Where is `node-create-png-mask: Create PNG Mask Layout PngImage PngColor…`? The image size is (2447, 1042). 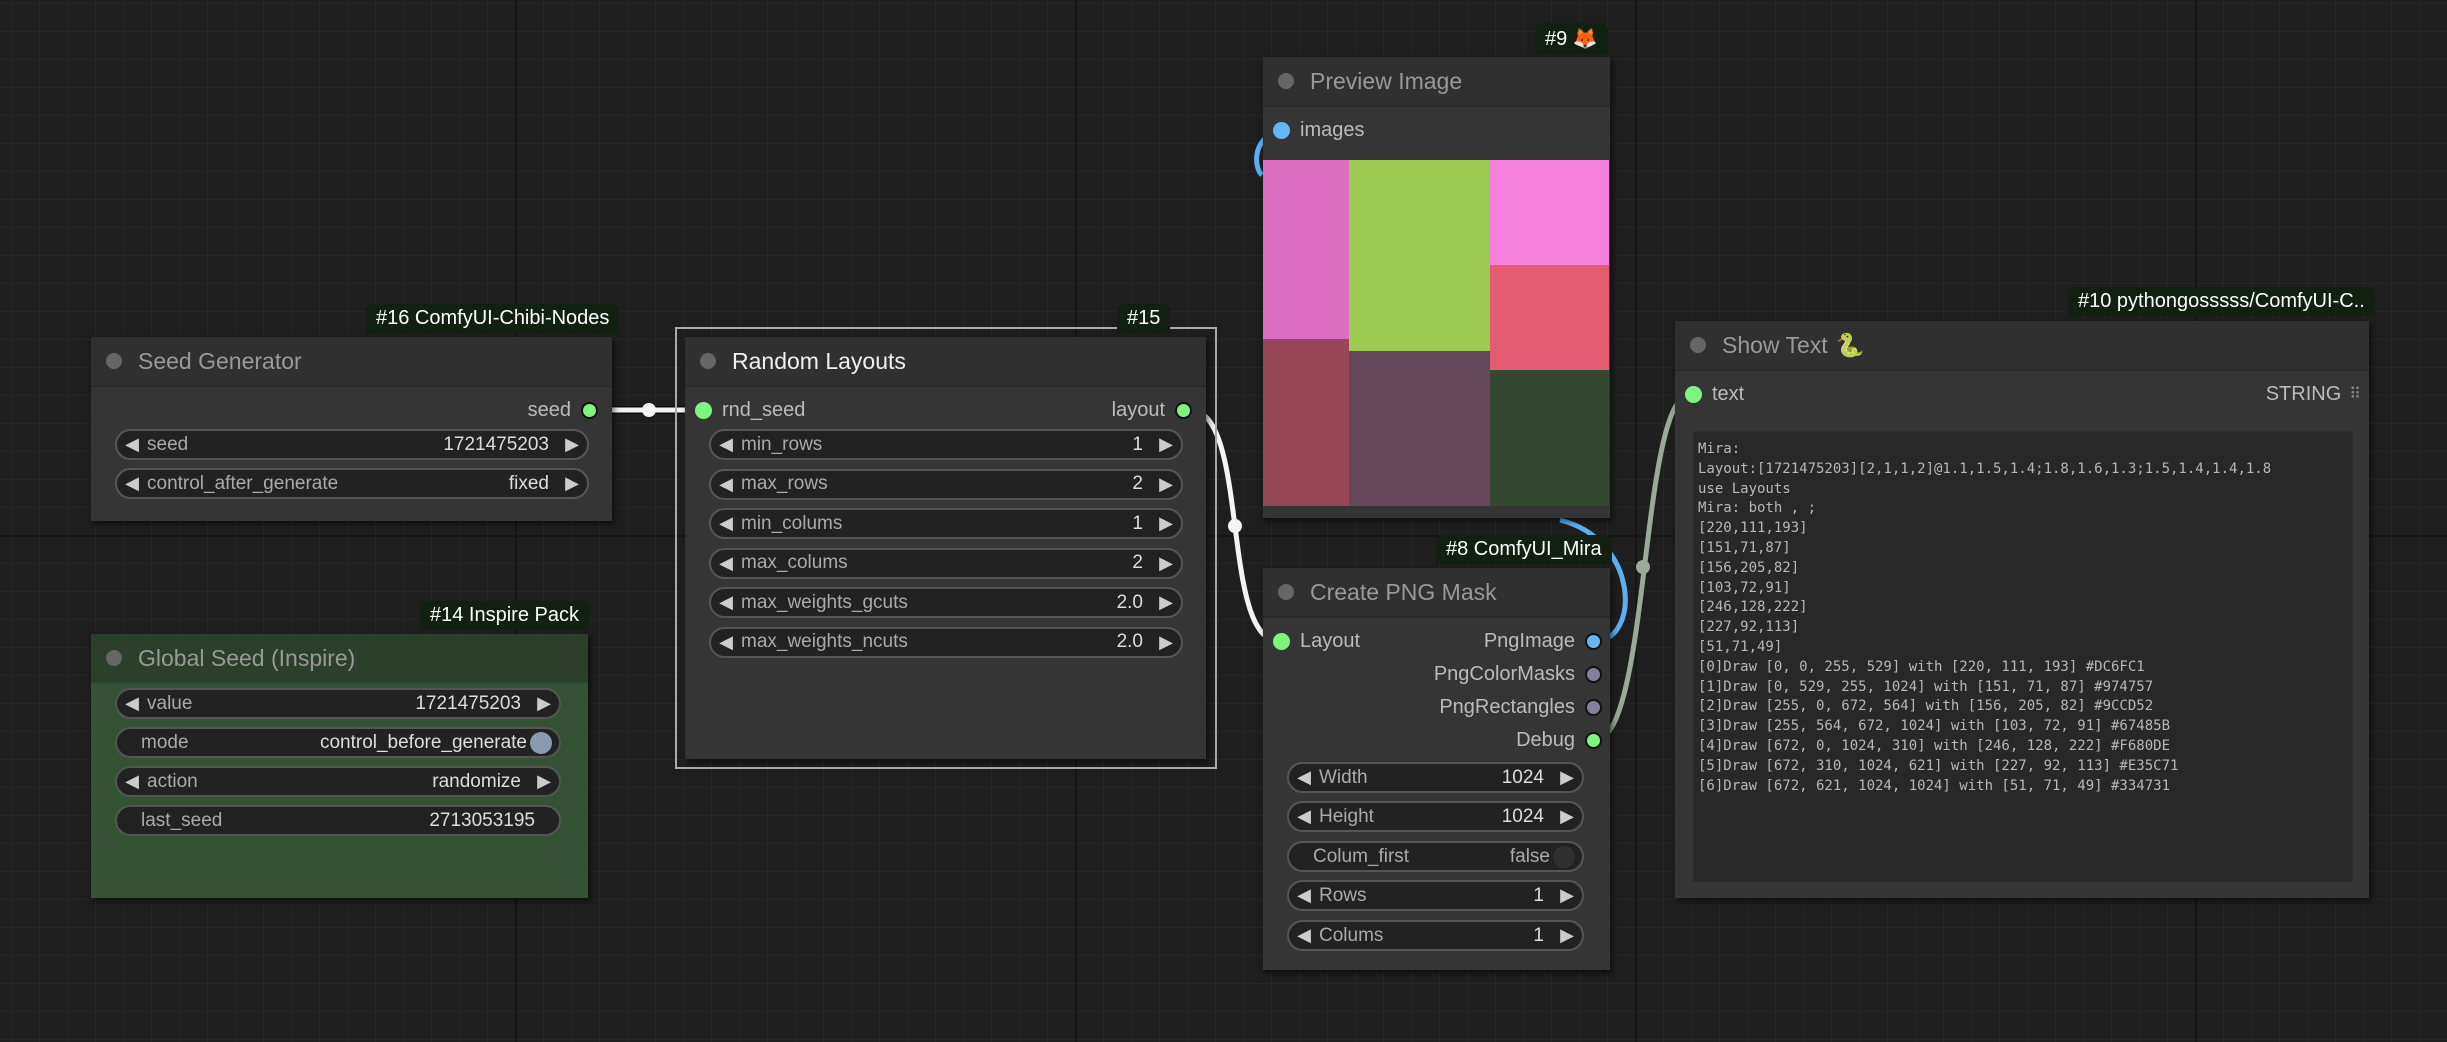 node-create-png-mask: Create PNG Mask Layout PngImage PngColor… is located at coordinates (1436, 769).